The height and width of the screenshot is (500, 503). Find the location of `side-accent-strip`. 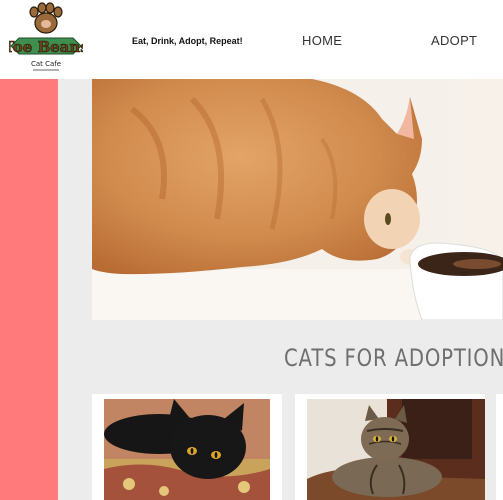

side-accent-strip is located at coordinates (29, 289).